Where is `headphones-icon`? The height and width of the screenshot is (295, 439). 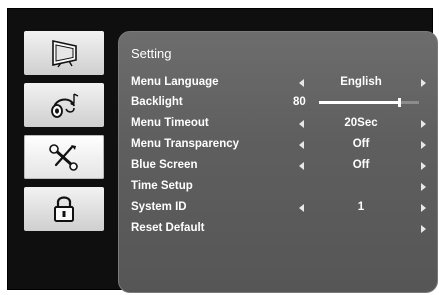 headphones-icon is located at coordinates (64, 105).